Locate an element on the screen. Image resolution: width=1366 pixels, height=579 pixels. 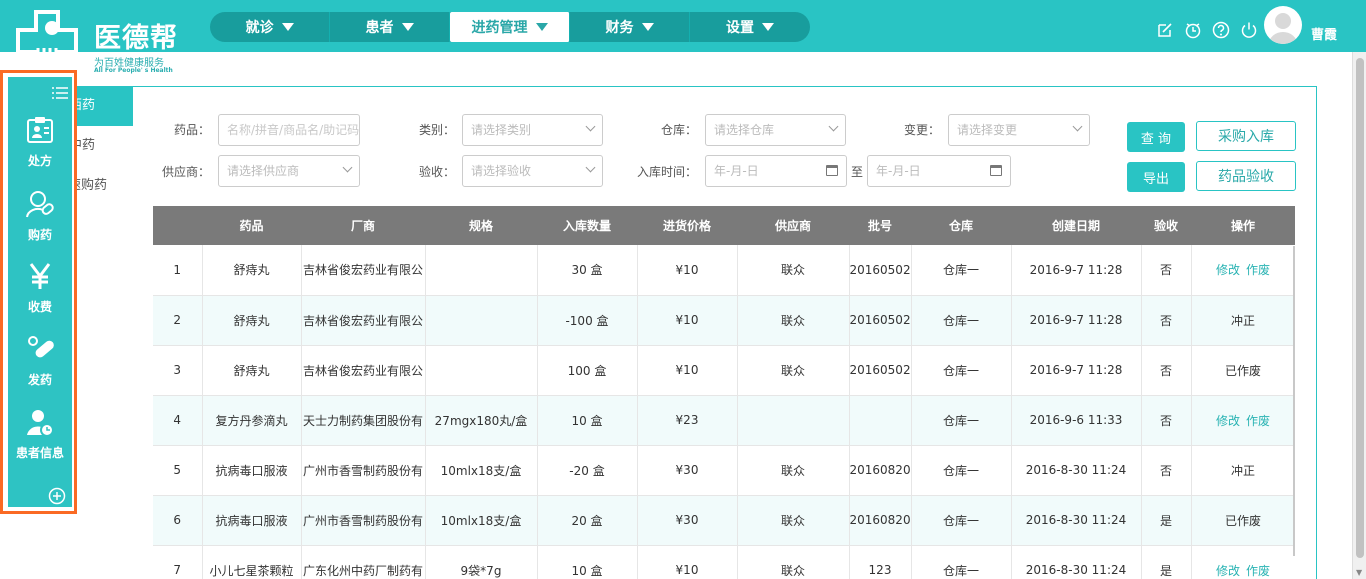
row-status: 已作废 is located at coordinates (1242, 520).